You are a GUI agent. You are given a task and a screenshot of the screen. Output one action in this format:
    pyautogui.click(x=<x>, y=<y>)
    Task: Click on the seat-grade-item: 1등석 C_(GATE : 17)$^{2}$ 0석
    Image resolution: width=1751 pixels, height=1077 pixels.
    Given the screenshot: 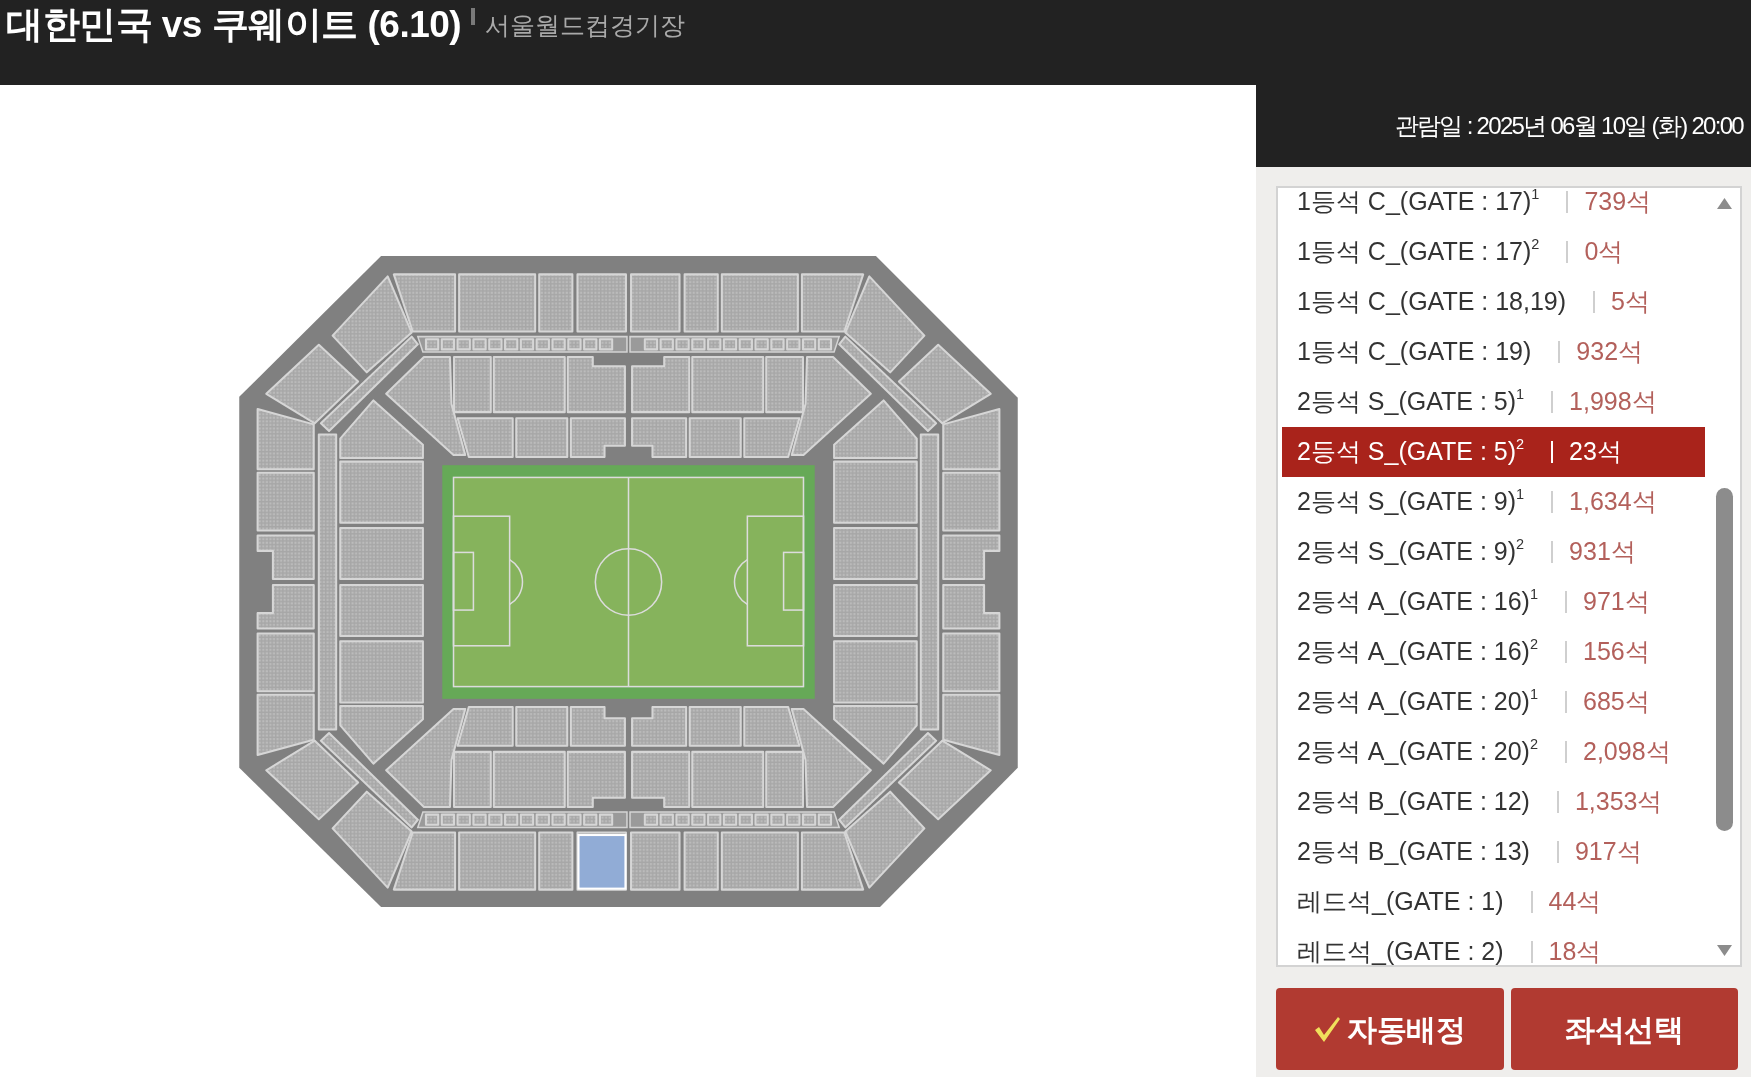 What is the action you would take?
    pyautogui.click(x=1493, y=252)
    